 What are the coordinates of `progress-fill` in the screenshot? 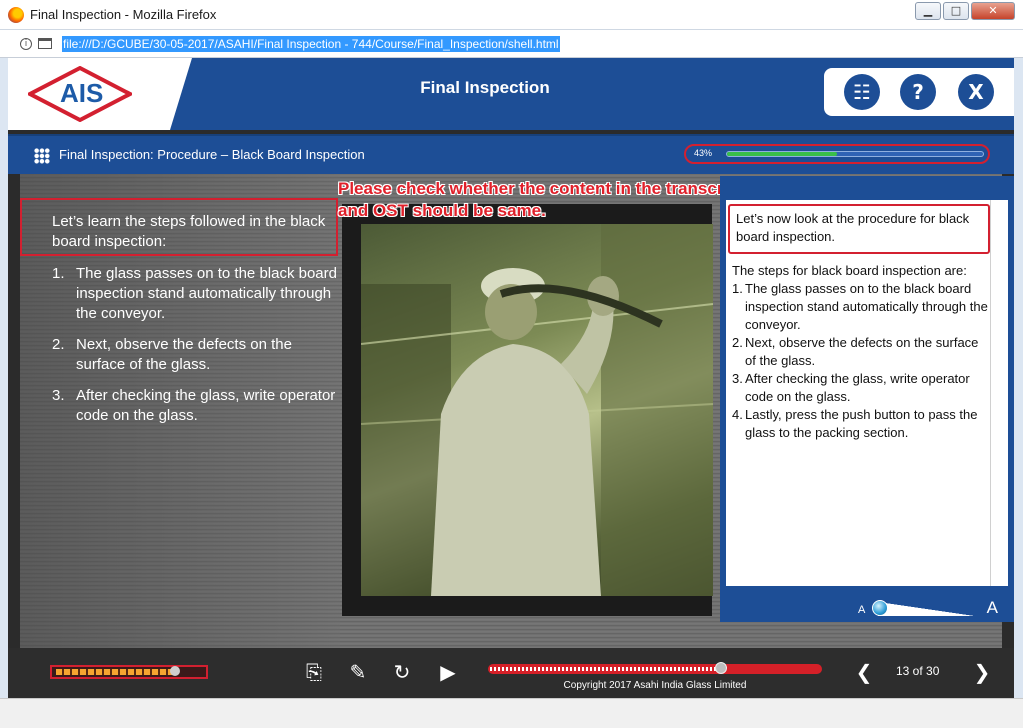 It's located at (782, 154).